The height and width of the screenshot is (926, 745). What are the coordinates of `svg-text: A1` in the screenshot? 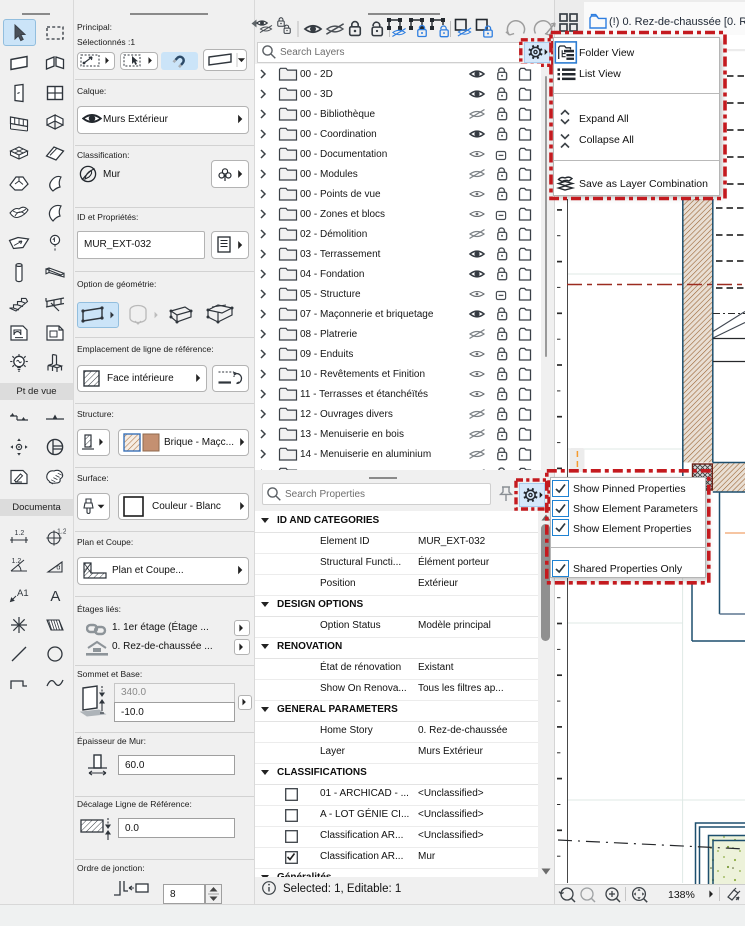 It's located at (23, 593).